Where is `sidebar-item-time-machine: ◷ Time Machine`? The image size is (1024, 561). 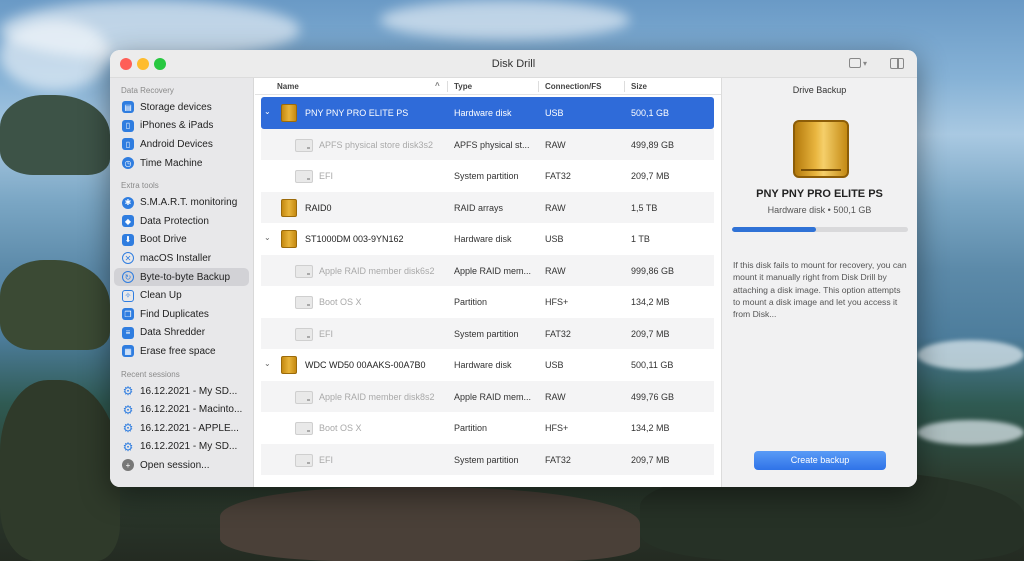
sidebar-item-time-machine: ◷ Time Machine is located at coordinates (181, 163).